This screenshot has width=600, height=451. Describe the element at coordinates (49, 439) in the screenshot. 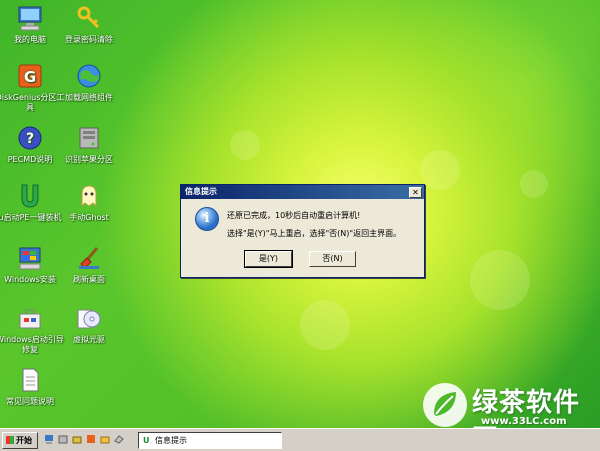

I see `quicklaunch-computer-icon` at that location.